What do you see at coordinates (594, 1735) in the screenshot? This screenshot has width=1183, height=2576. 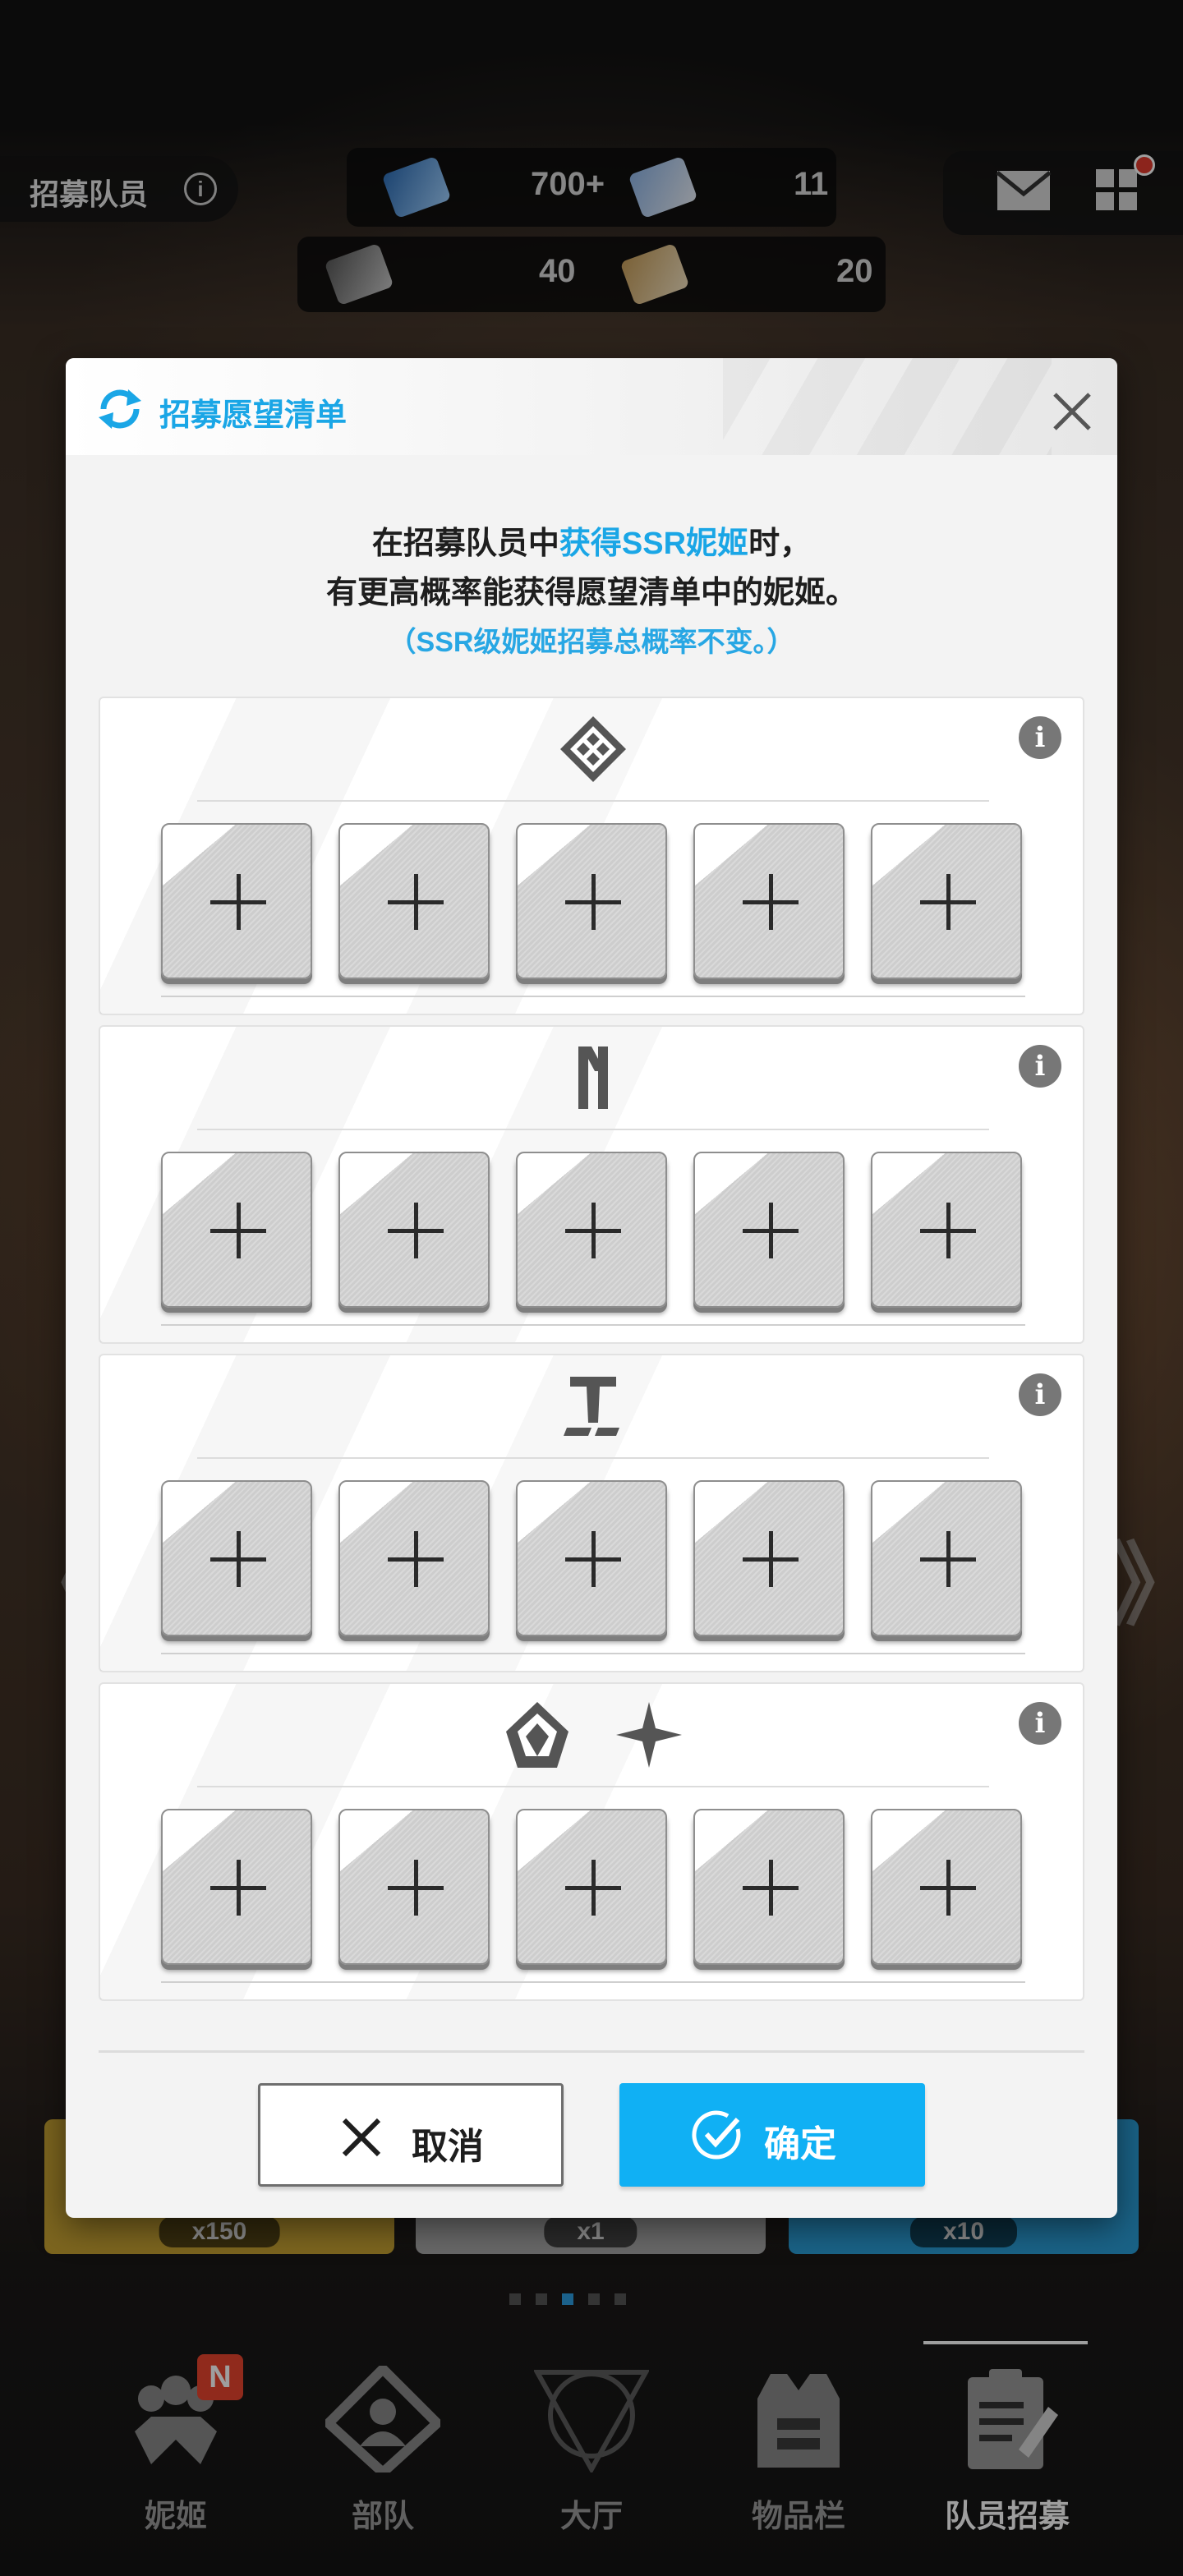 I see `pilgrim-abnormal-icon` at bounding box center [594, 1735].